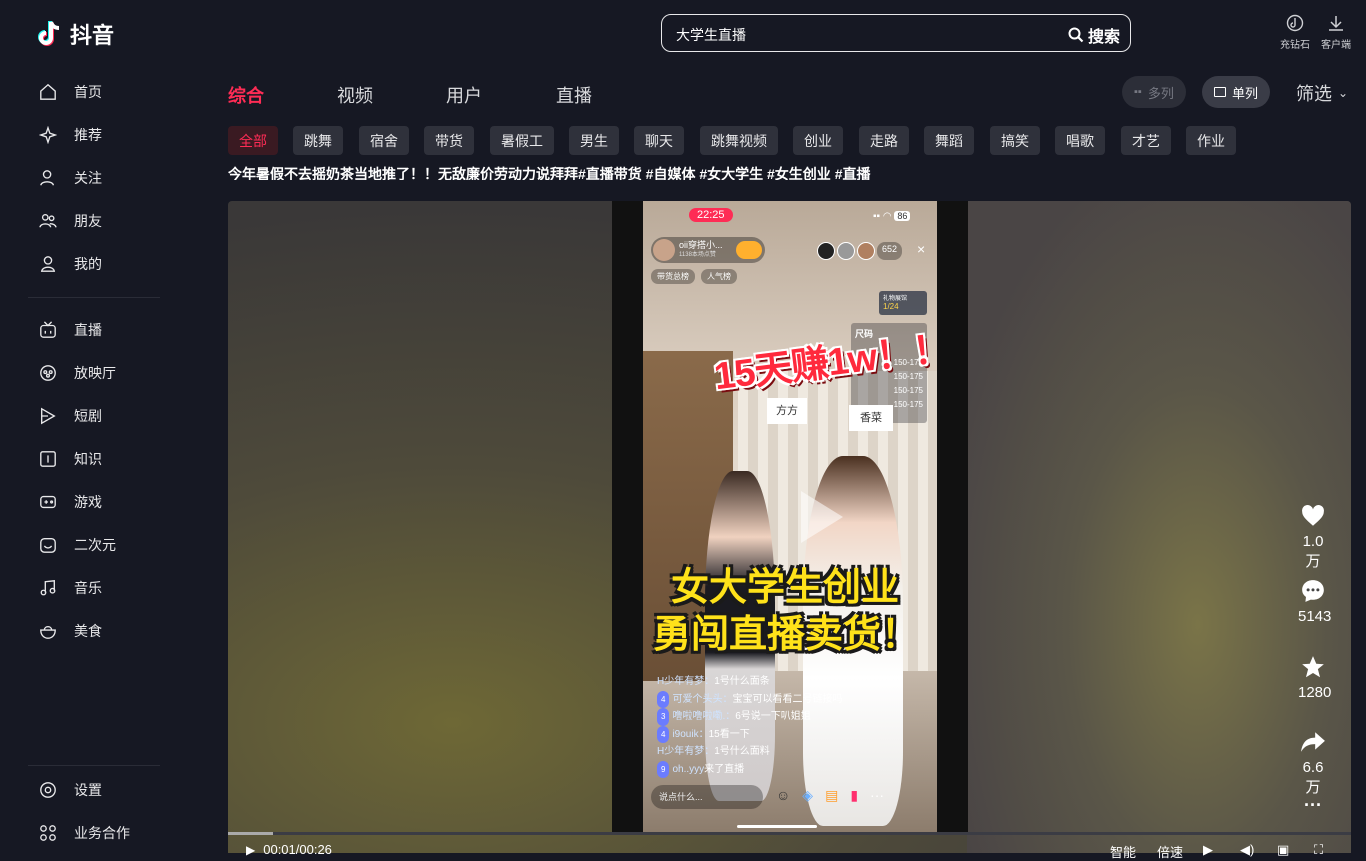  I want to click on single-column-button: 单列, so click(1236, 92).